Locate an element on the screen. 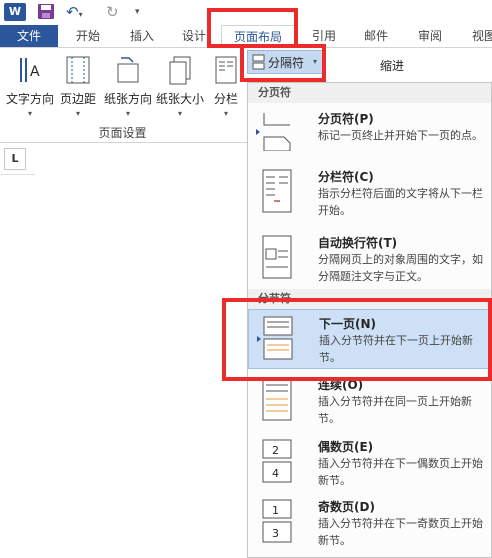 Image resolution: width=492 pixels, height=558 pixels. svg-text: 3 is located at coordinates (275, 533).